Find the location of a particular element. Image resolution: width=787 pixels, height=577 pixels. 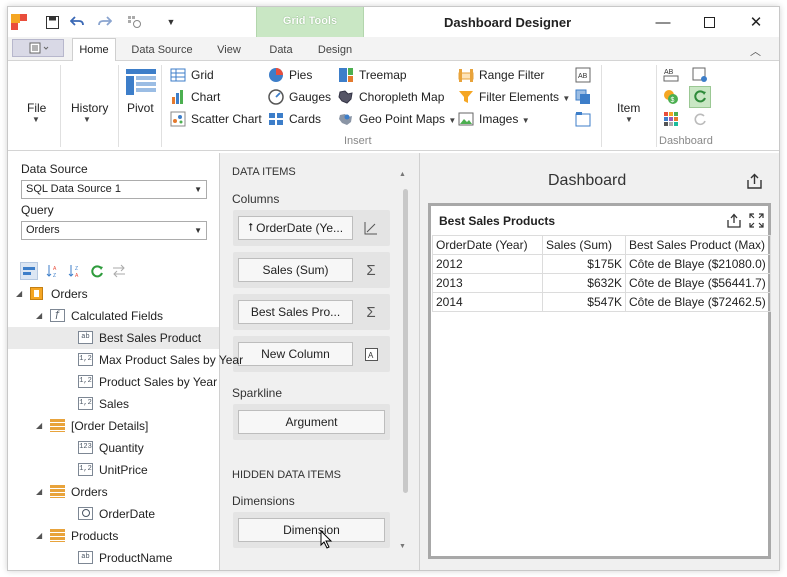

sales-sum-column-button: Sales (Sum) is located at coordinates (295, 270).